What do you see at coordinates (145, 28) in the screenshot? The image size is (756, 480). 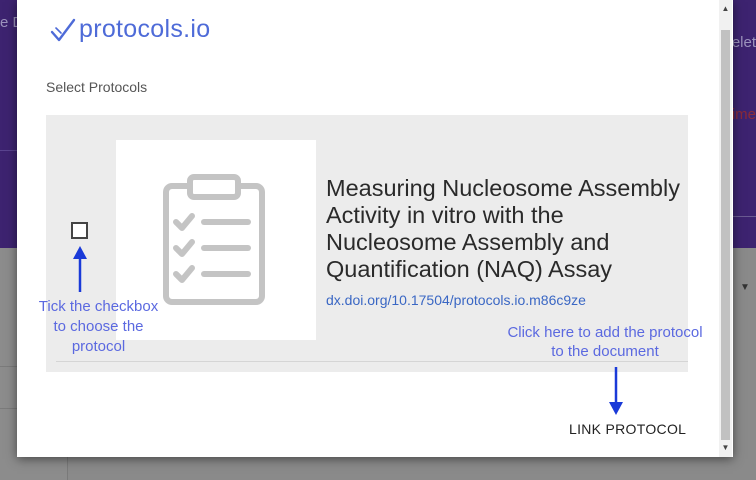 I see `logo-text: protocols.io` at bounding box center [145, 28].